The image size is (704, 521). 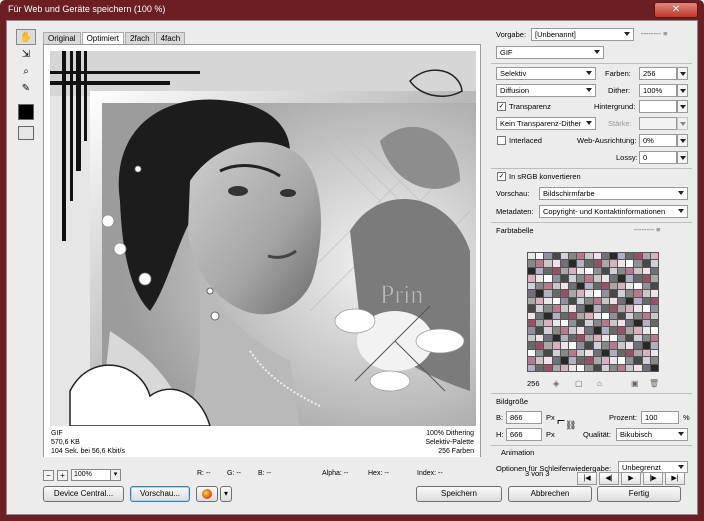 I want to click on lossy-field: 0, so click(x=658, y=157).